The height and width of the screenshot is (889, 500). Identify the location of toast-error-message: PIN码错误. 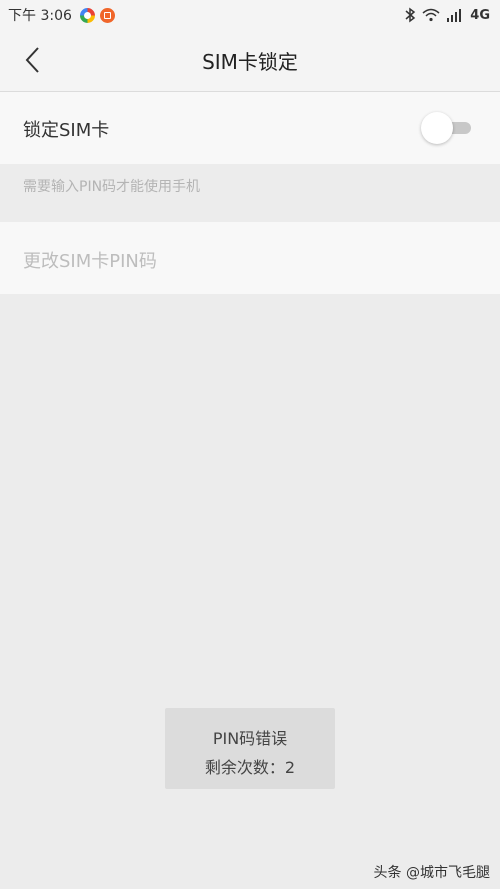
(250, 738).